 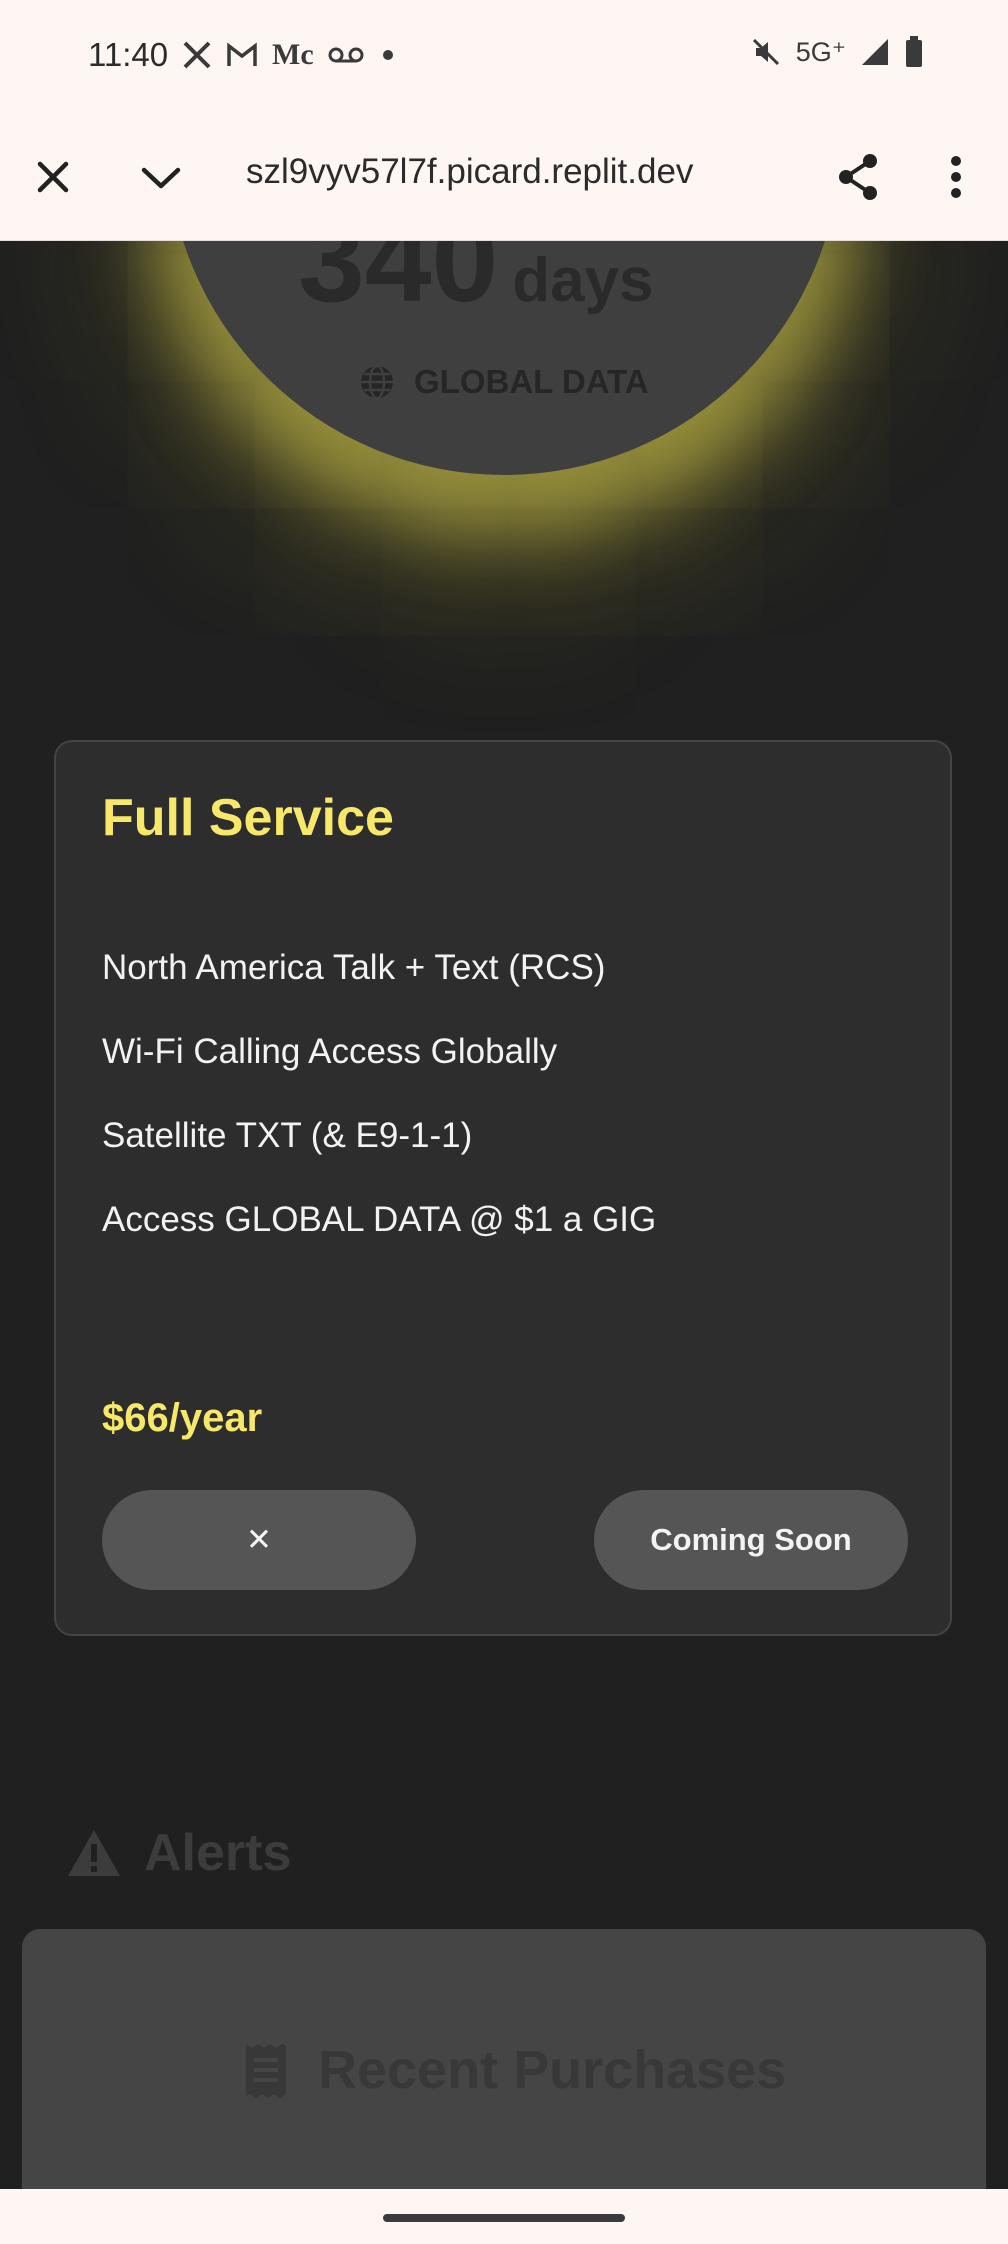 I want to click on network-type: 5G⁺, so click(x=820, y=51).